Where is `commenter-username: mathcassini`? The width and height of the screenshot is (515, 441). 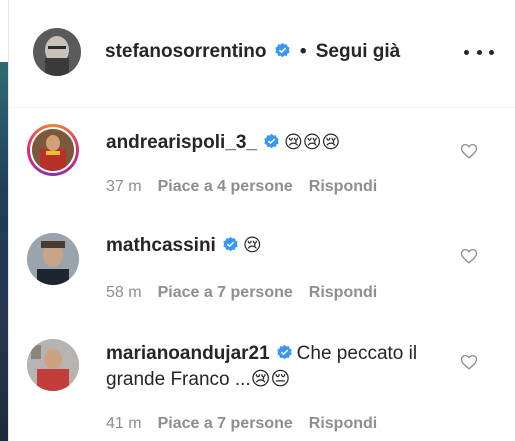 commenter-username: mathcassini is located at coordinates (161, 245).